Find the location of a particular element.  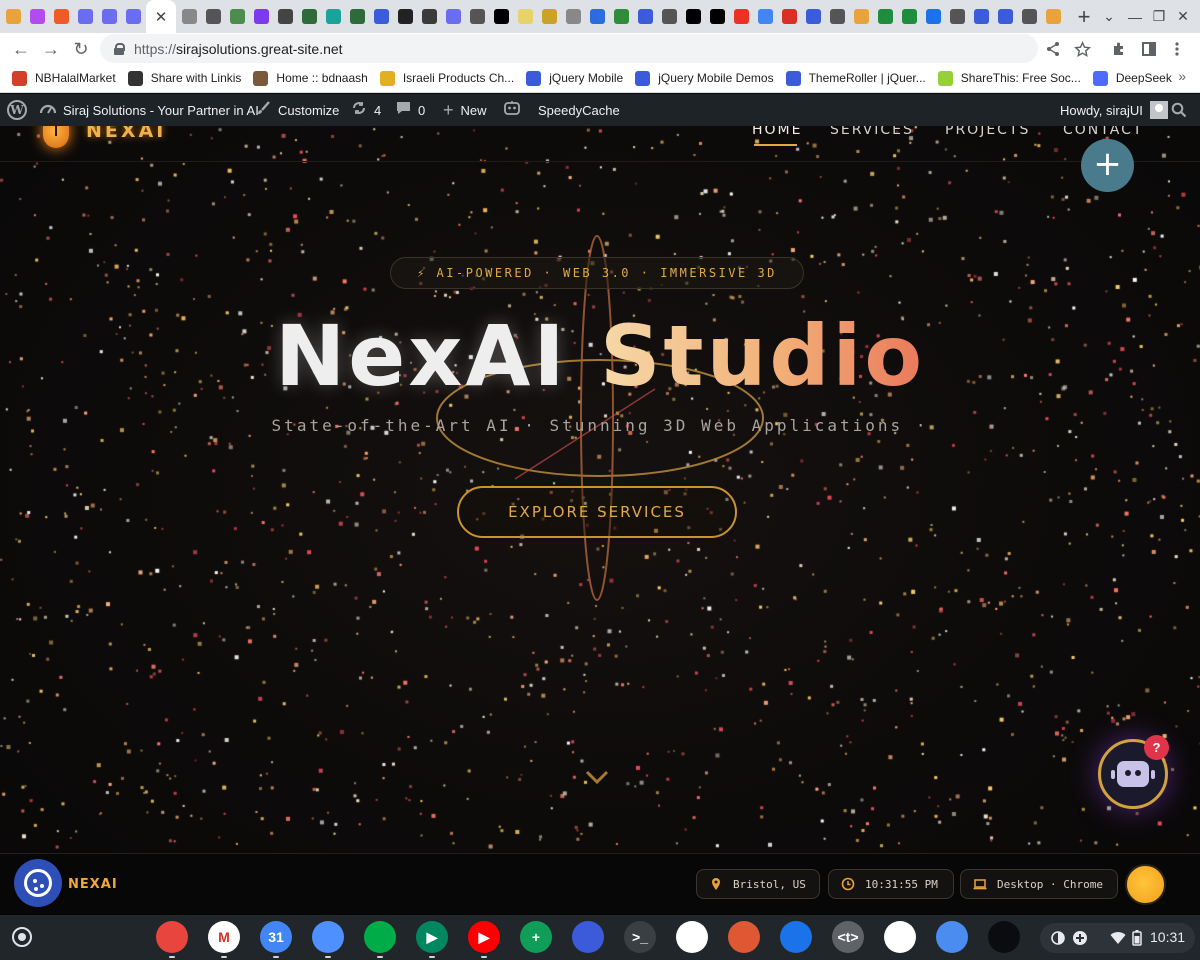

add-circle-icon is located at coordinates (1080, 938).